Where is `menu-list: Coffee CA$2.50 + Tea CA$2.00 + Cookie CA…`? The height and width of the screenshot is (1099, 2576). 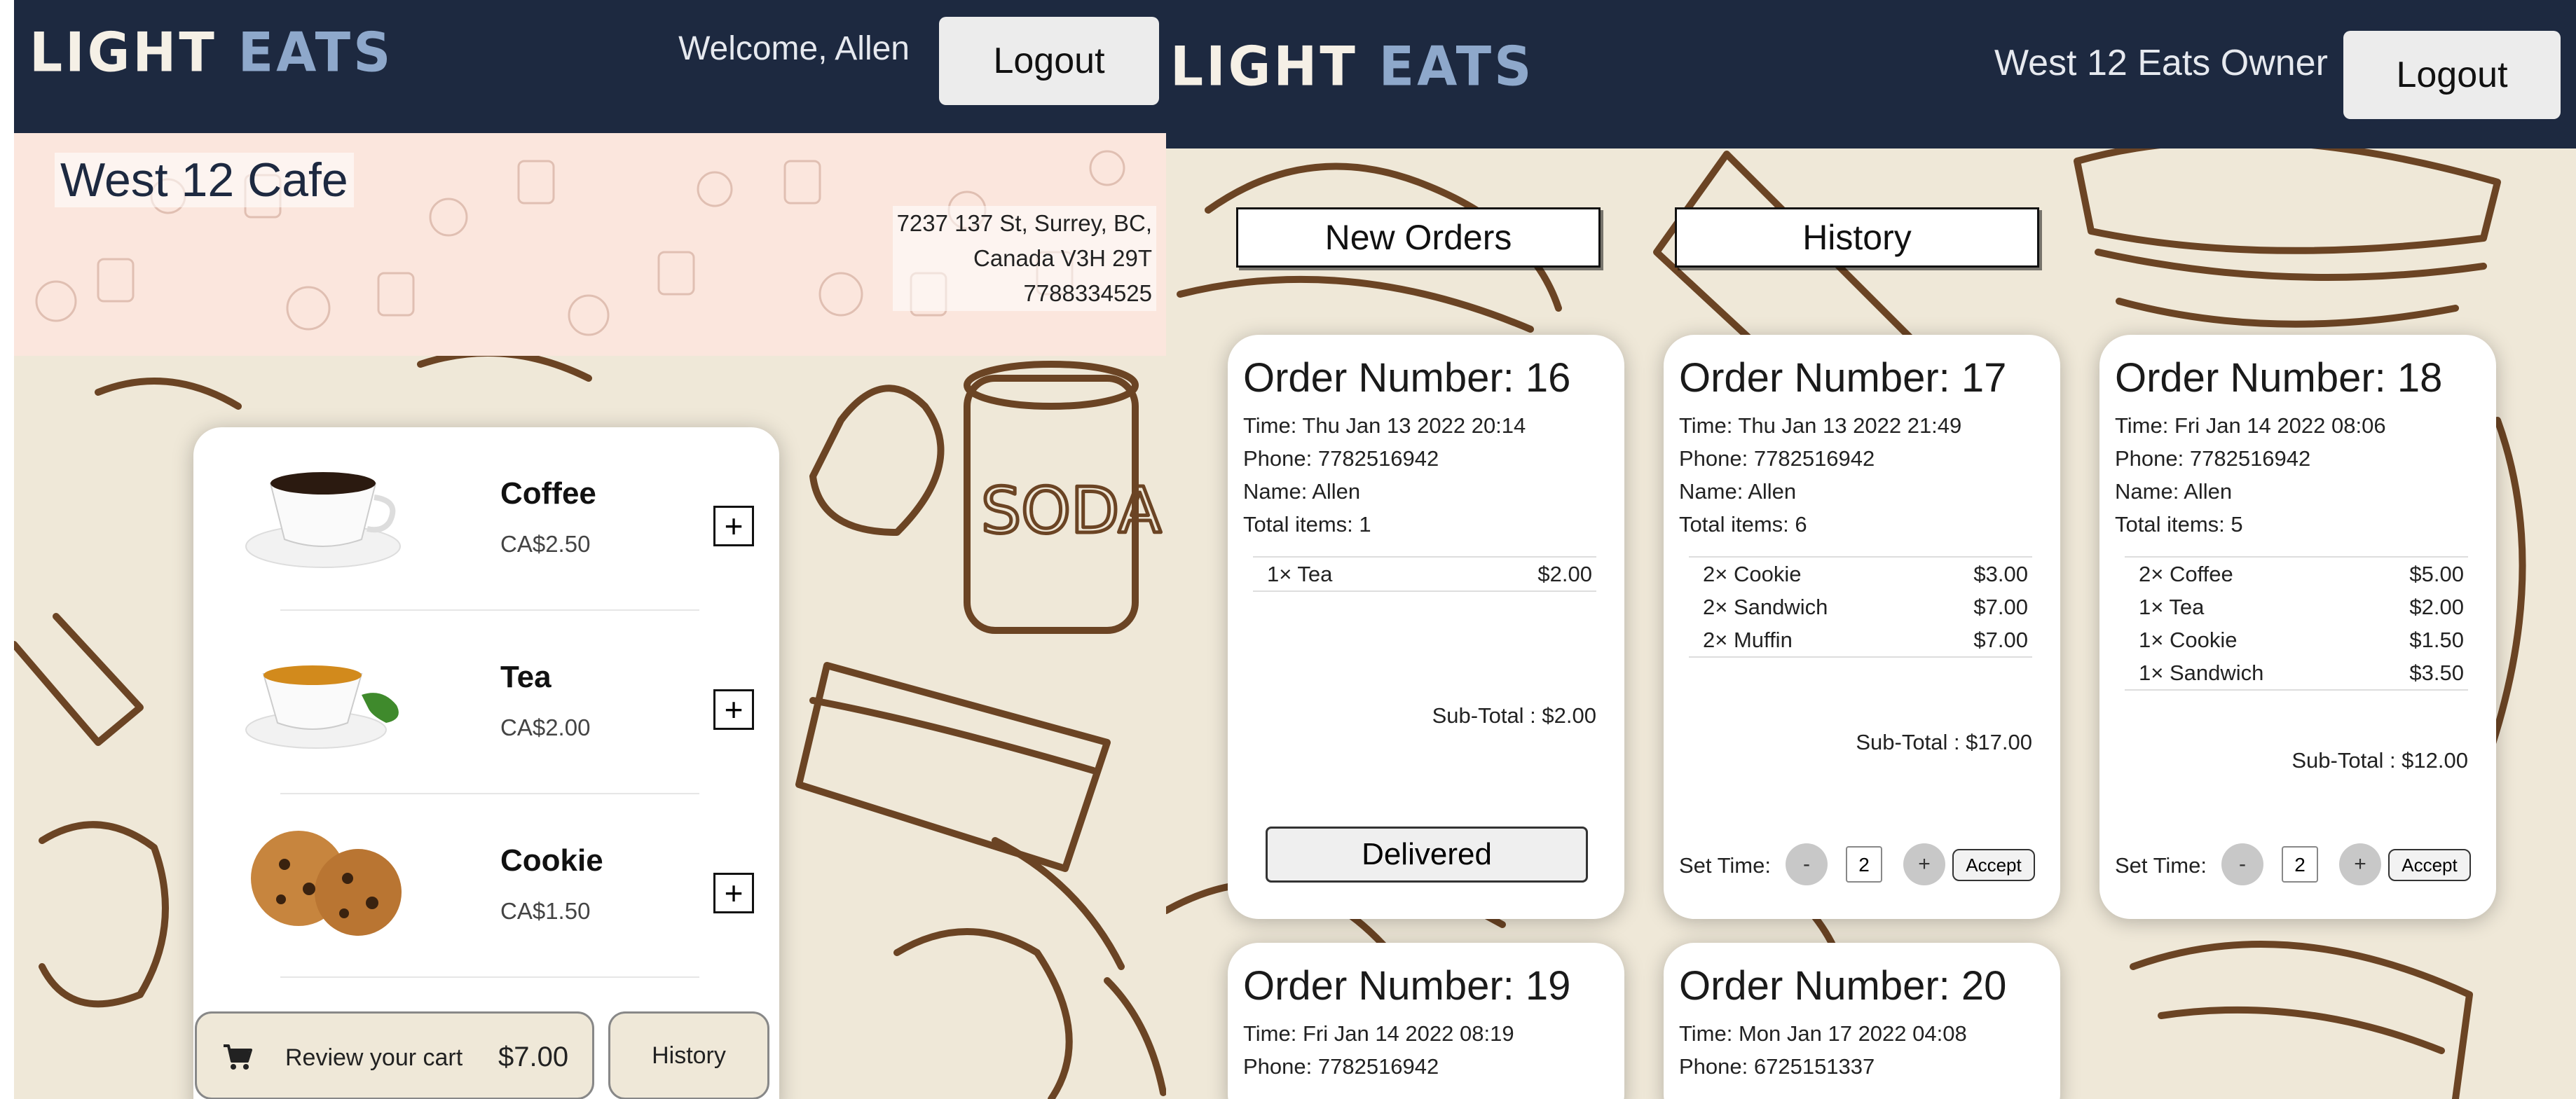 menu-list: Coffee CA$2.50 + Tea CA$2.00 + Cookie CA… is located at coordinates (486, 763).